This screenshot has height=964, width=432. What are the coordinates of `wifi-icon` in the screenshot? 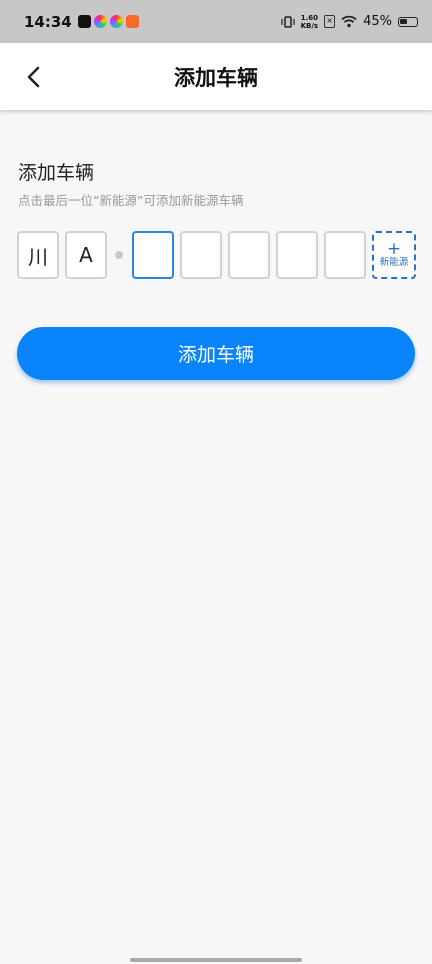 It's located at (349, 21).